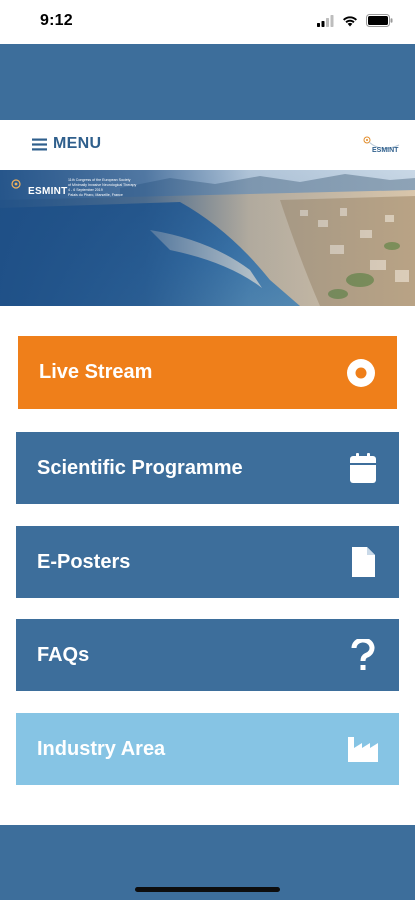 The width and height of the screenshot is (415, 900). I want to click on banner-caption-line: Palais du Pharo, Marseille, France, so click(95, 195).